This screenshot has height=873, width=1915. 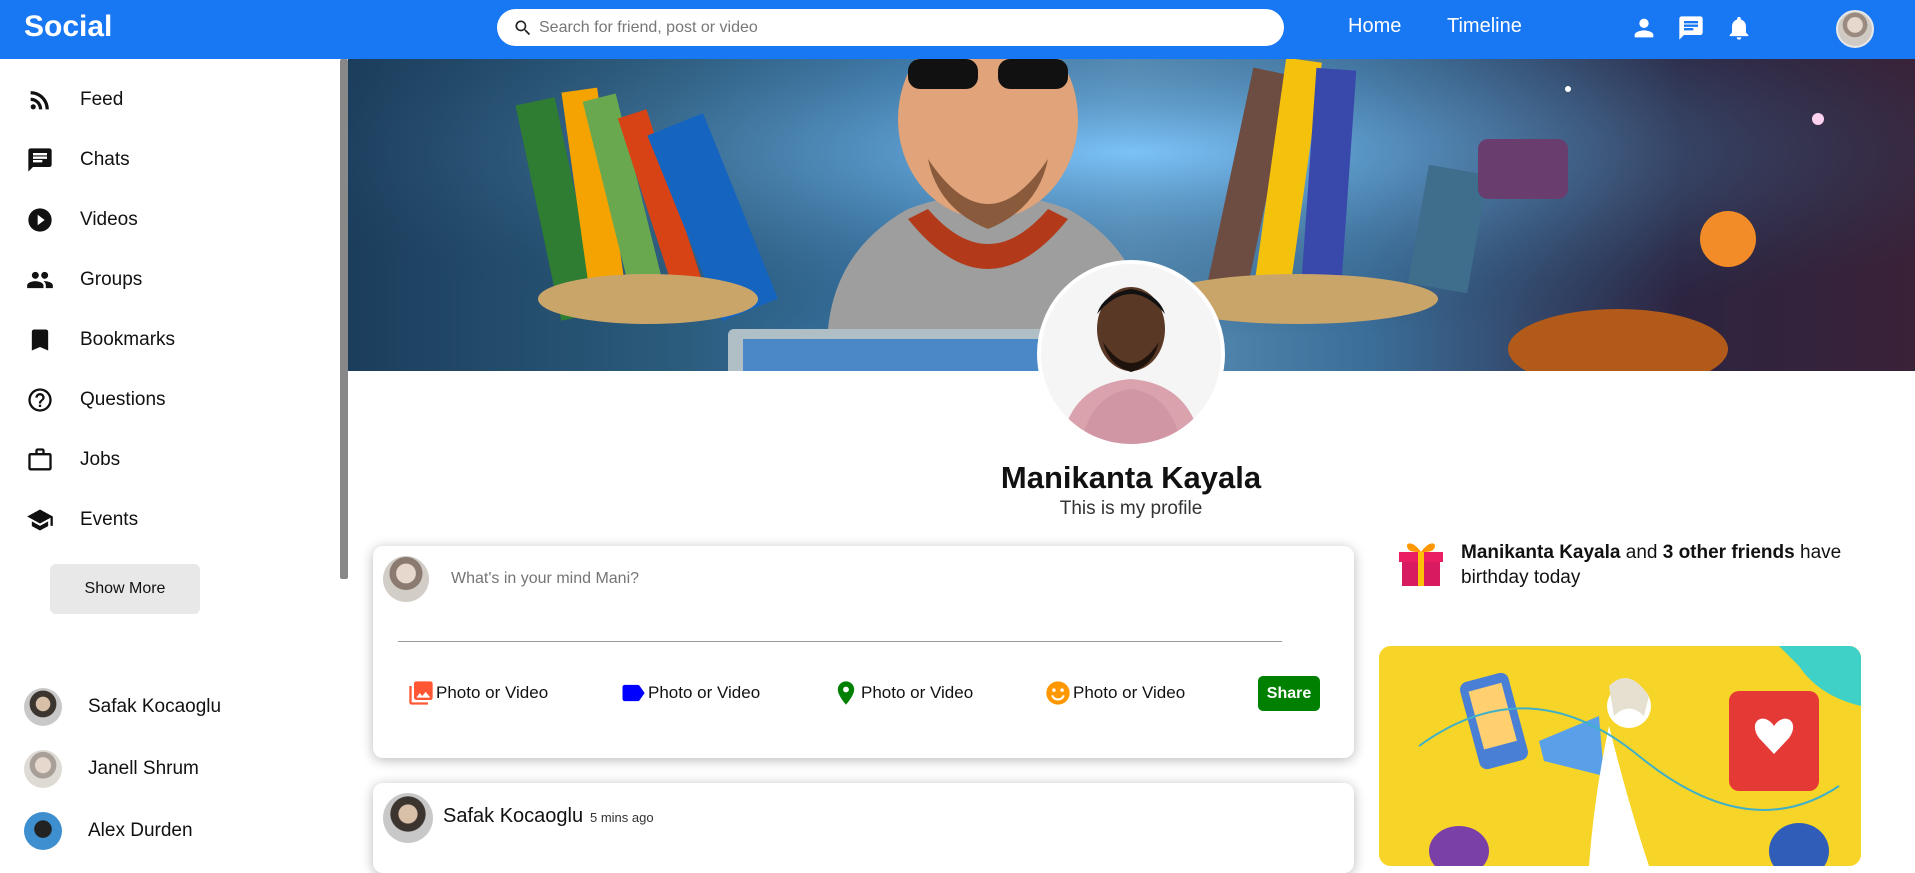 What do you see at coordinates (846, 693) in the screenshot?
I see `location-pin-icon` at bounding box center [846, 693].